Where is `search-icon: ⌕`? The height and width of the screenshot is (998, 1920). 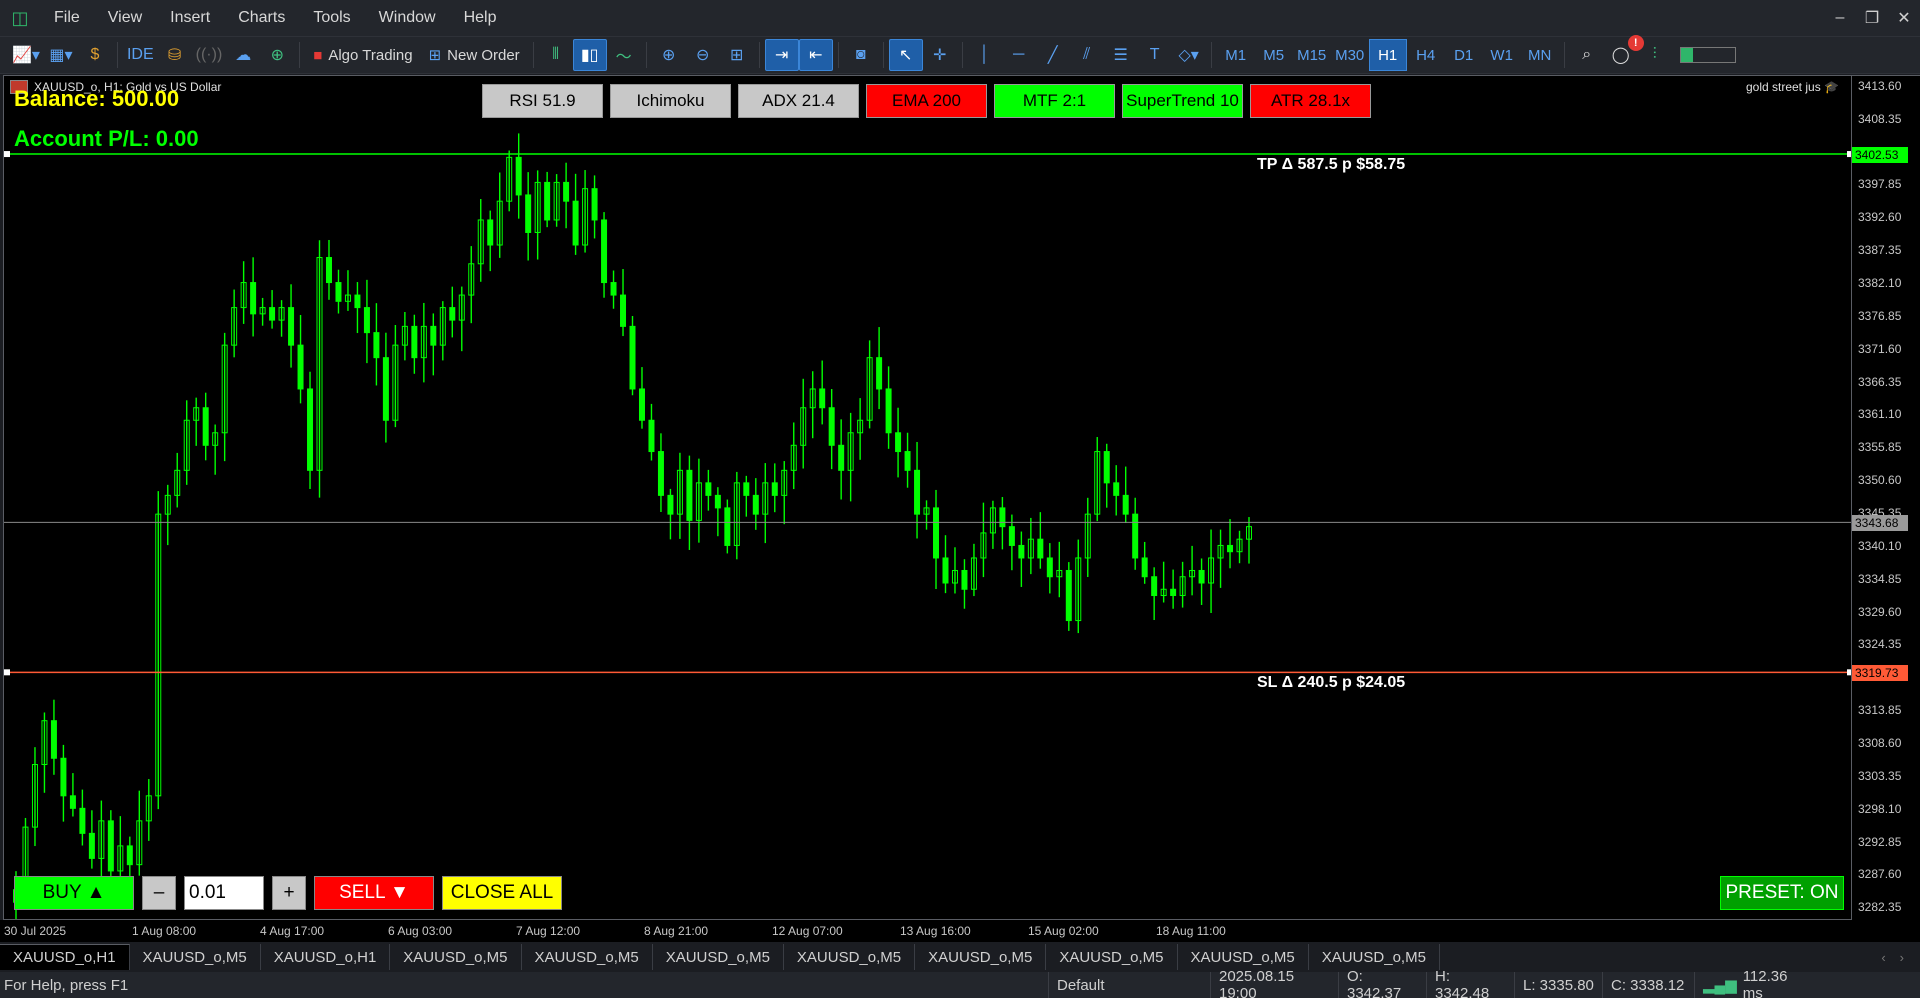
search-icon: ⌕ is located at coordinates (1587, 55).